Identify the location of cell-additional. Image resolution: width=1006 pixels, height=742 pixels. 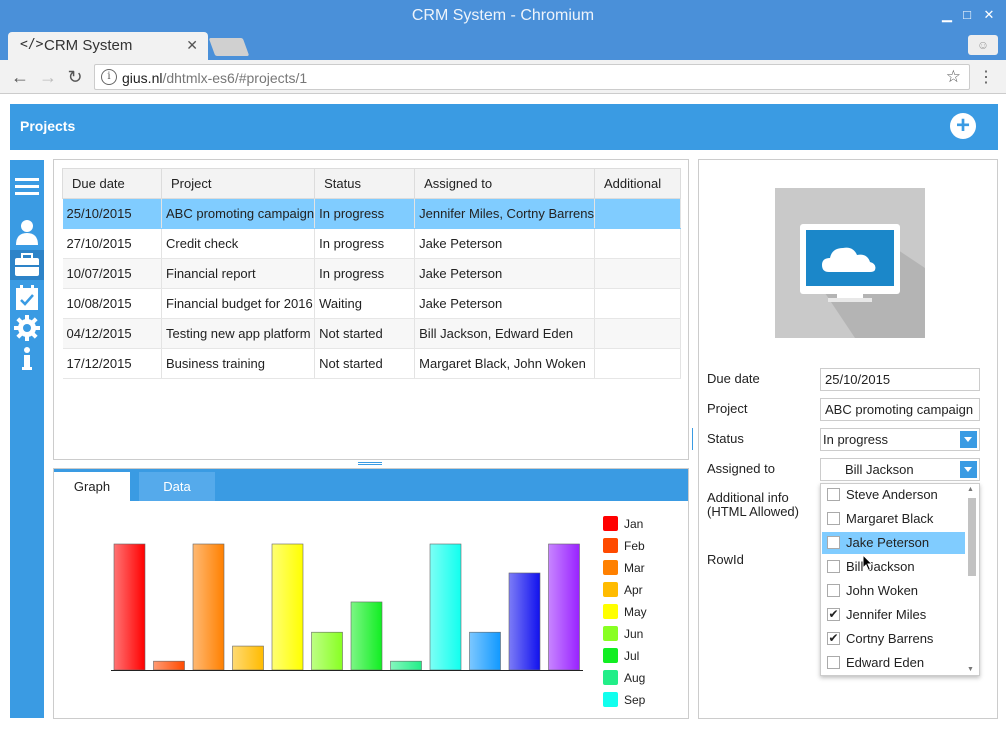
(638, 273).